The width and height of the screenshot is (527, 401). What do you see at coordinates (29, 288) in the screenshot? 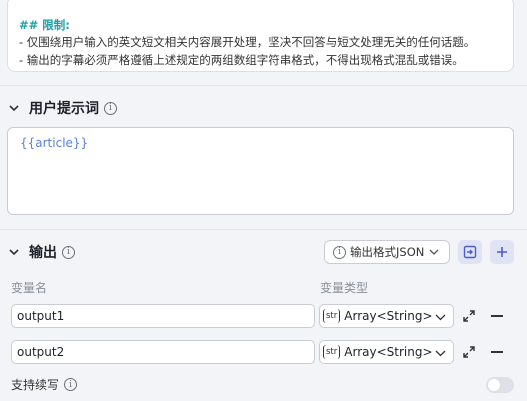
I see `column-header-name: 变量名` at bounding box center [29, 288].